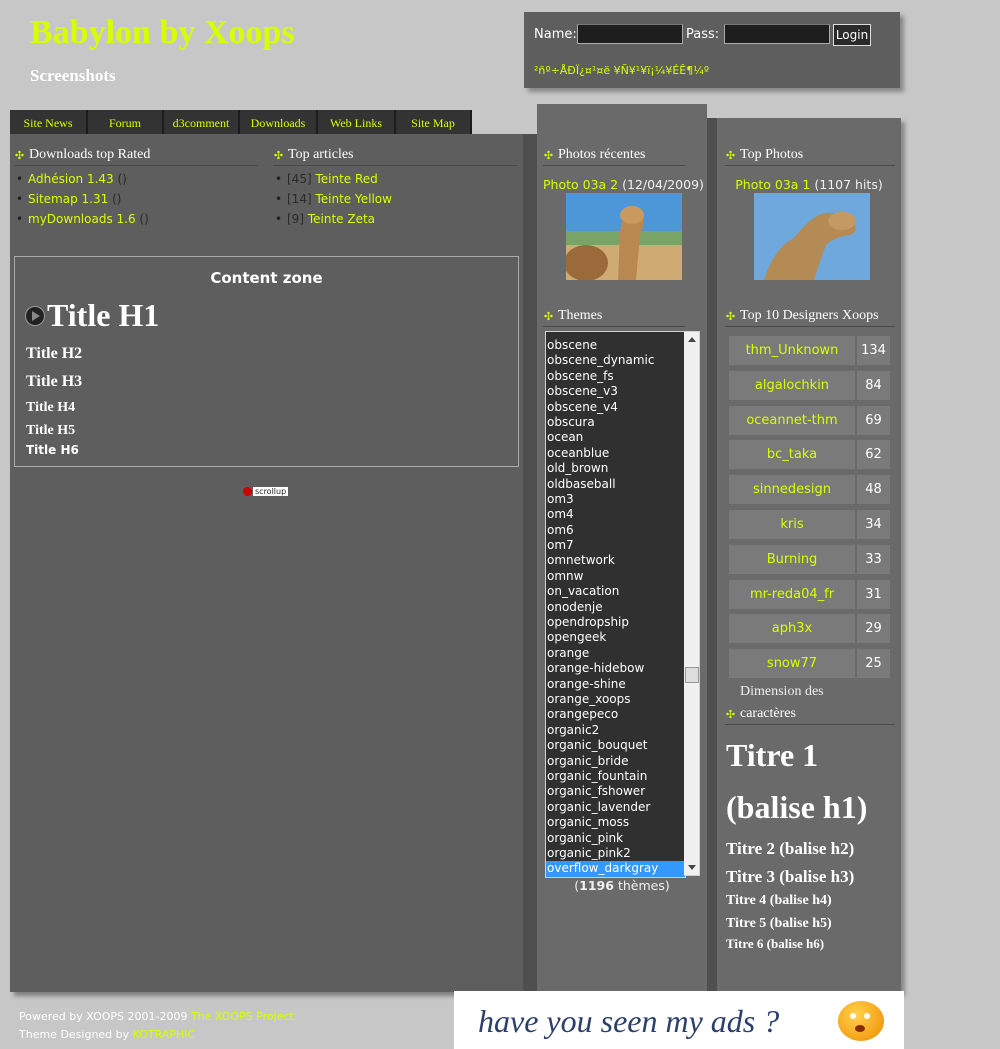 The height and width of the screenshot is (1049, 1000). What do you see at coordinates (49, 122) in the screenshot?
I see `tab-site-news: Site News` at bounding box center [49, 122].